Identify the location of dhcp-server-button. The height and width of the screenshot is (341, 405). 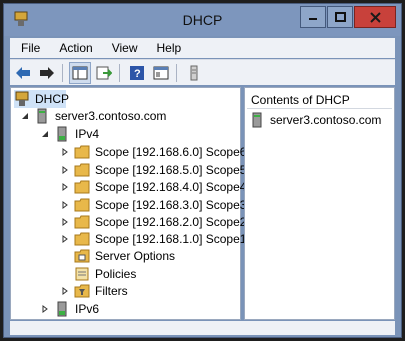
(194, 73).